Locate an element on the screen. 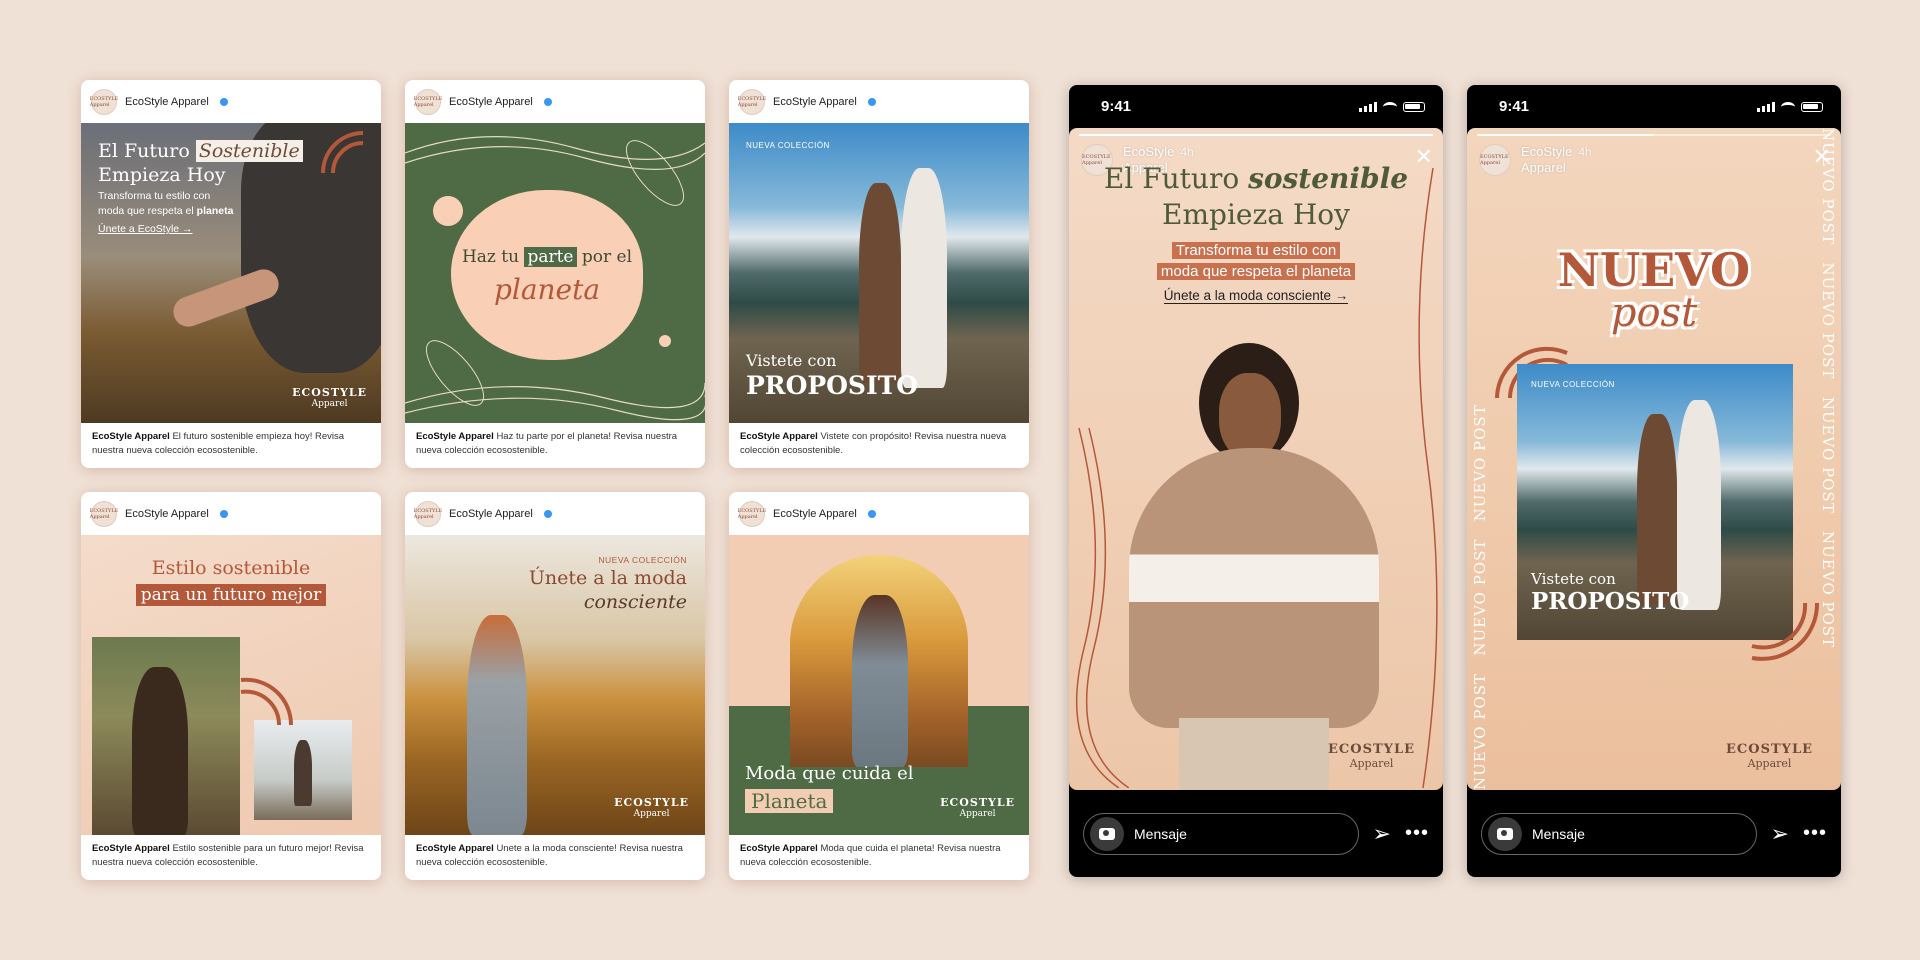 The height and width of the screenshot is (960, 1920). side-text-left: NUEVO POST NUEVO POST NUEVO POST is located at coordinates (1480, 597).